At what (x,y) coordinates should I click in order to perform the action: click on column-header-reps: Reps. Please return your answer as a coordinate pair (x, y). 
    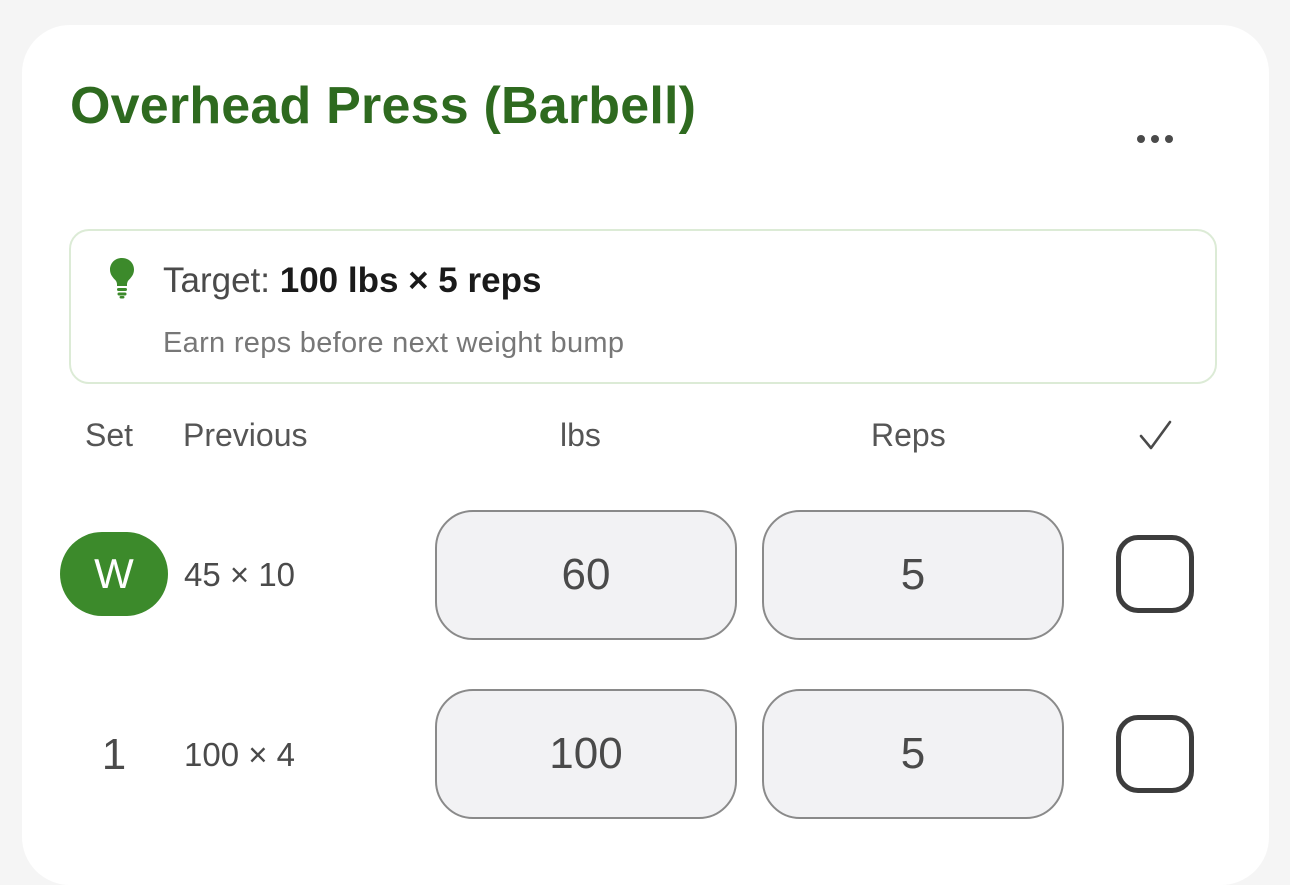
    Looking at the image, I should click on (908, 435).